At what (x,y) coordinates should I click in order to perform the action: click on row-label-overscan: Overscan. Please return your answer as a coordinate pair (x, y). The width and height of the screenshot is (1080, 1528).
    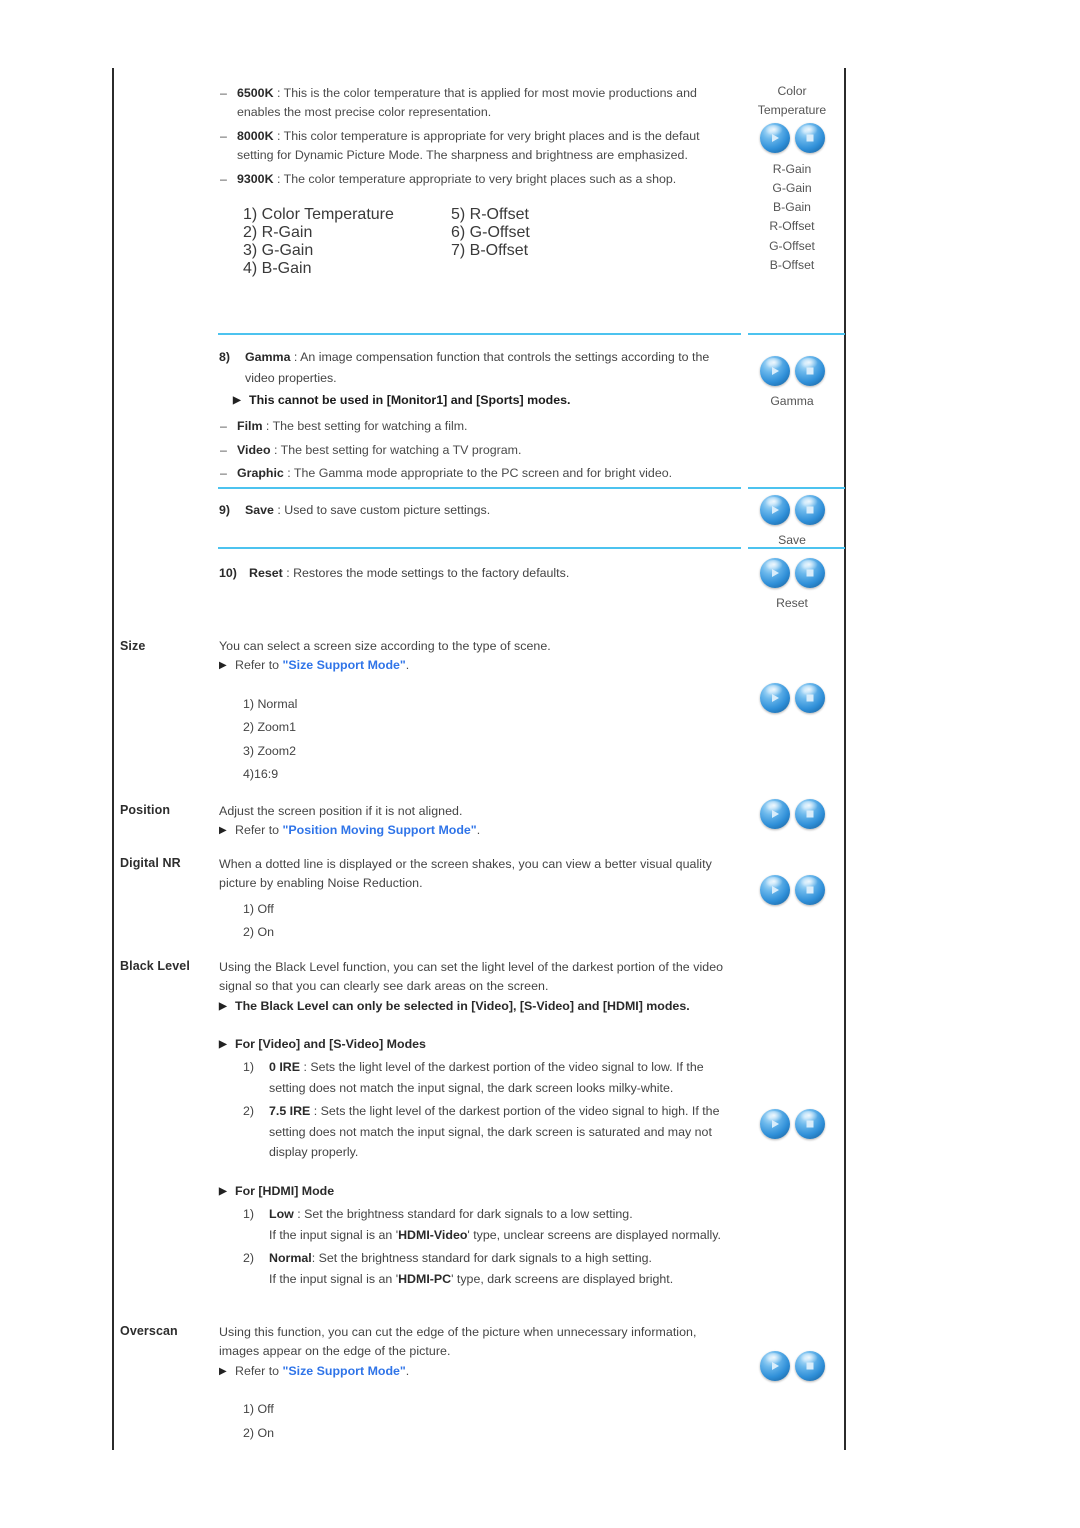
    Looking at the image, I should click on (149, 1330).